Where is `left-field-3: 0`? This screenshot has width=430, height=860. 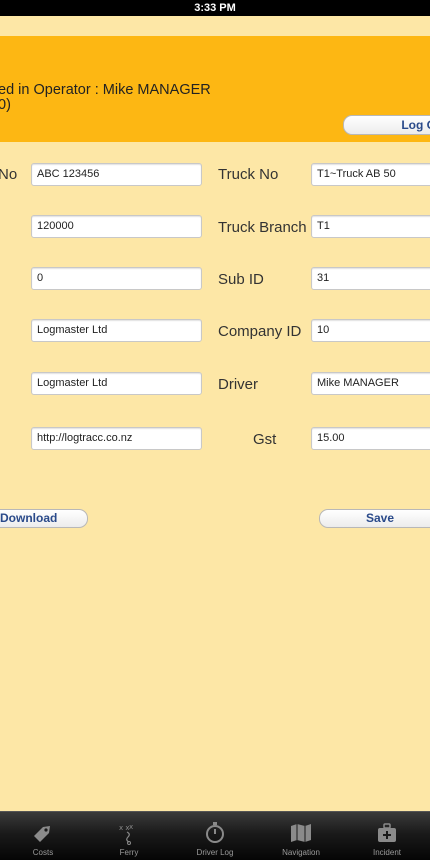
left-field-3: 0 is located at coordinates (116, 278).